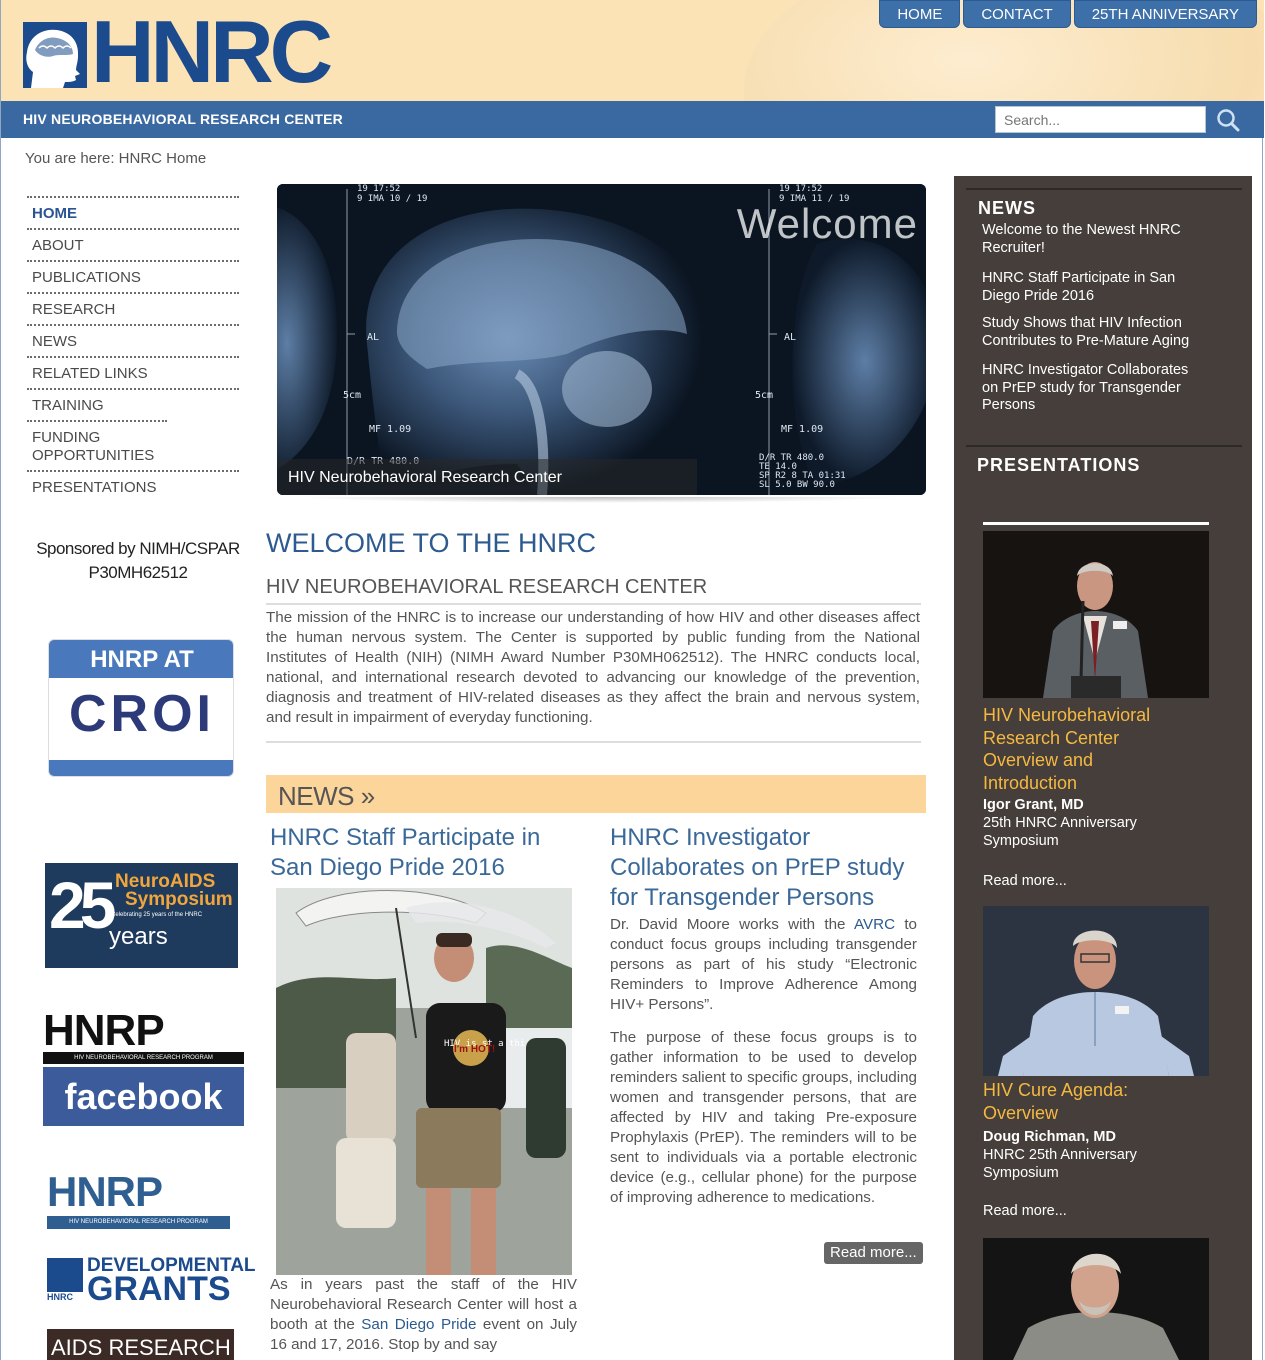 The width and height of the screenshot is (1265, 1360). Describe the element at coordinates (424, 1081) in the screenshot. I see `pride-photo: HIV is st a thi I'm HOT!` at that location.